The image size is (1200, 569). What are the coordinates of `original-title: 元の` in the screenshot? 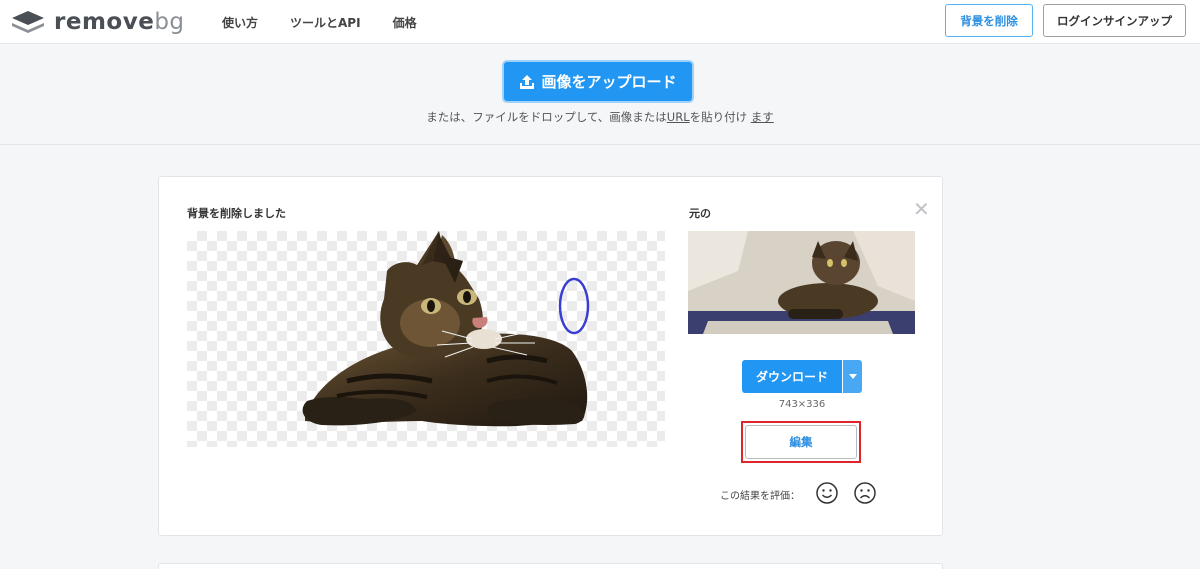 It's located at (700, 213).